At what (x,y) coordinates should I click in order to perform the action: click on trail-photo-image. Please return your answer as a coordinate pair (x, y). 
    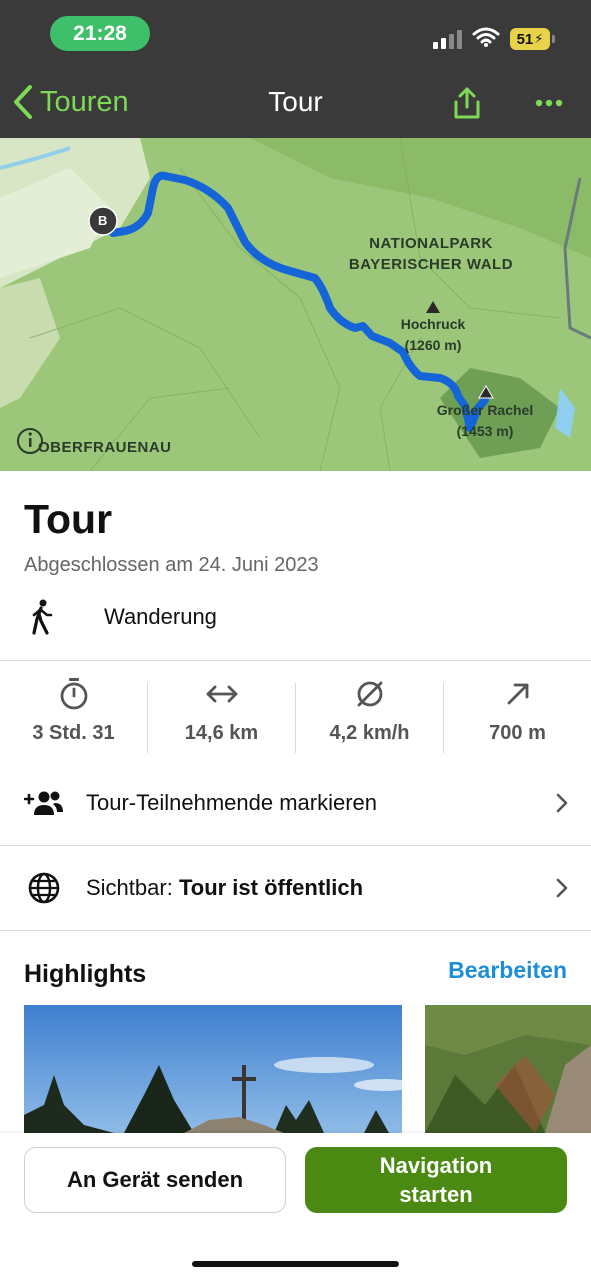
    Looking at the image, I should click on (508, 1069).